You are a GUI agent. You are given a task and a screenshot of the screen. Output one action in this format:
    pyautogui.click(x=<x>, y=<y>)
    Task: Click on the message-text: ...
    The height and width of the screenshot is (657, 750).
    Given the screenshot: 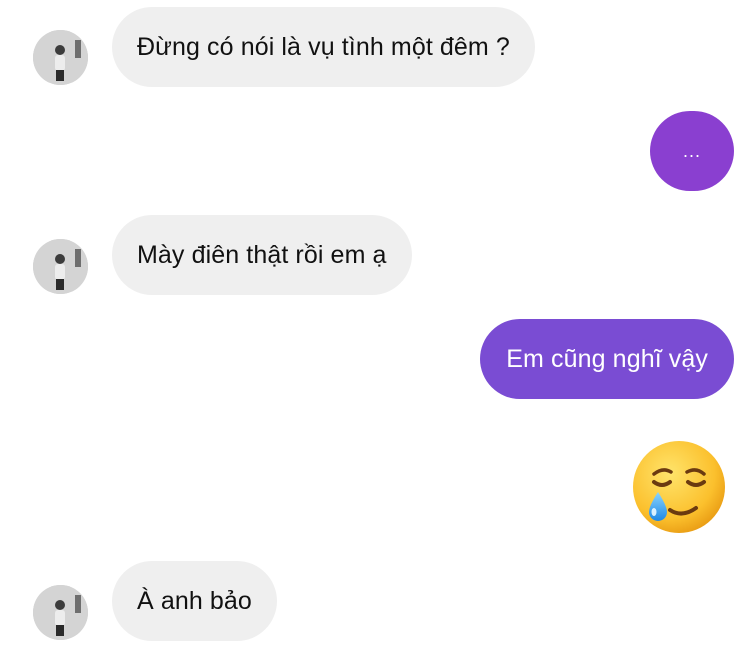 What is the action you would take?
    pyautogui.click(x=691, y=150)
    